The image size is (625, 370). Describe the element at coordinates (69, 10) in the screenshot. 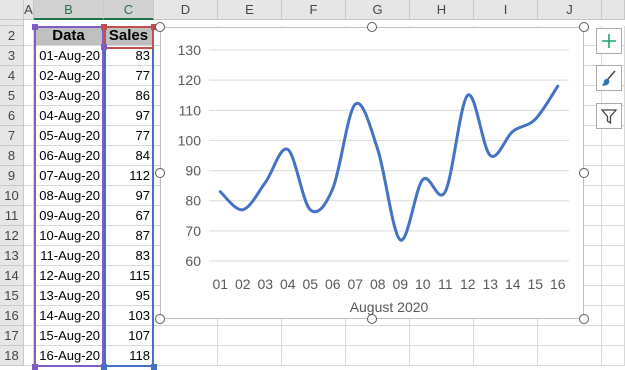

I see `column-header-b: B` at that location.